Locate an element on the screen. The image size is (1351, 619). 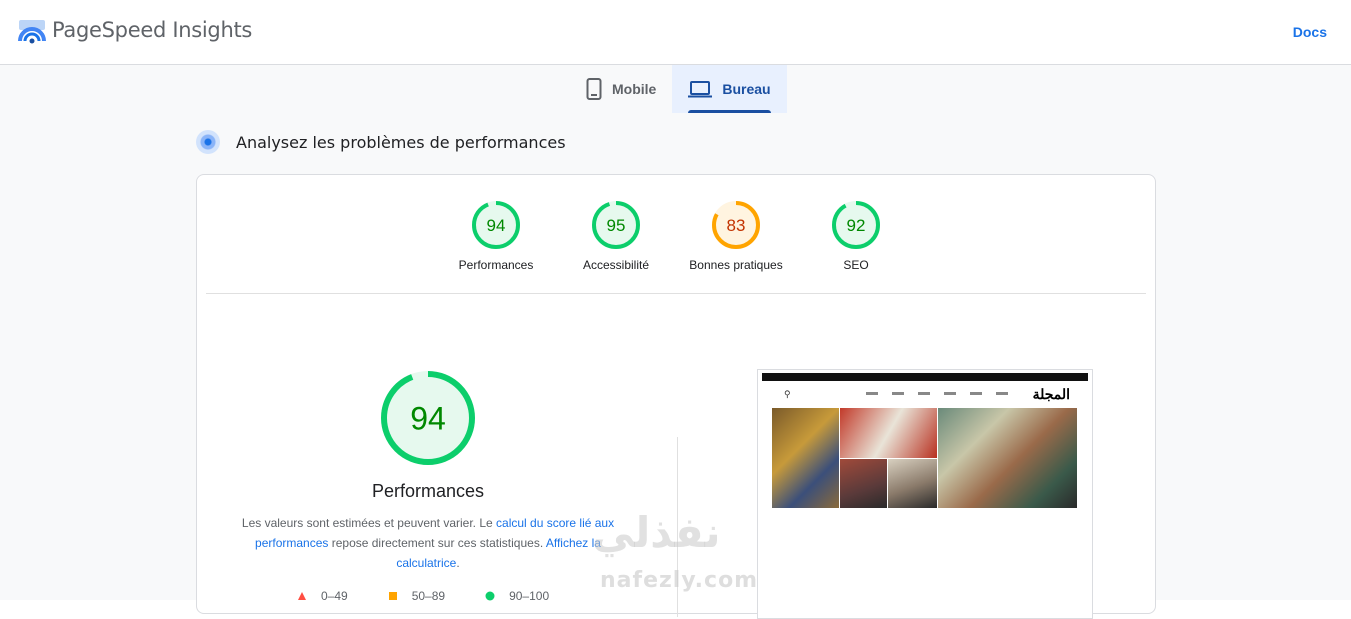
legend-range: 90–100 is located at coordinates (529, 596).